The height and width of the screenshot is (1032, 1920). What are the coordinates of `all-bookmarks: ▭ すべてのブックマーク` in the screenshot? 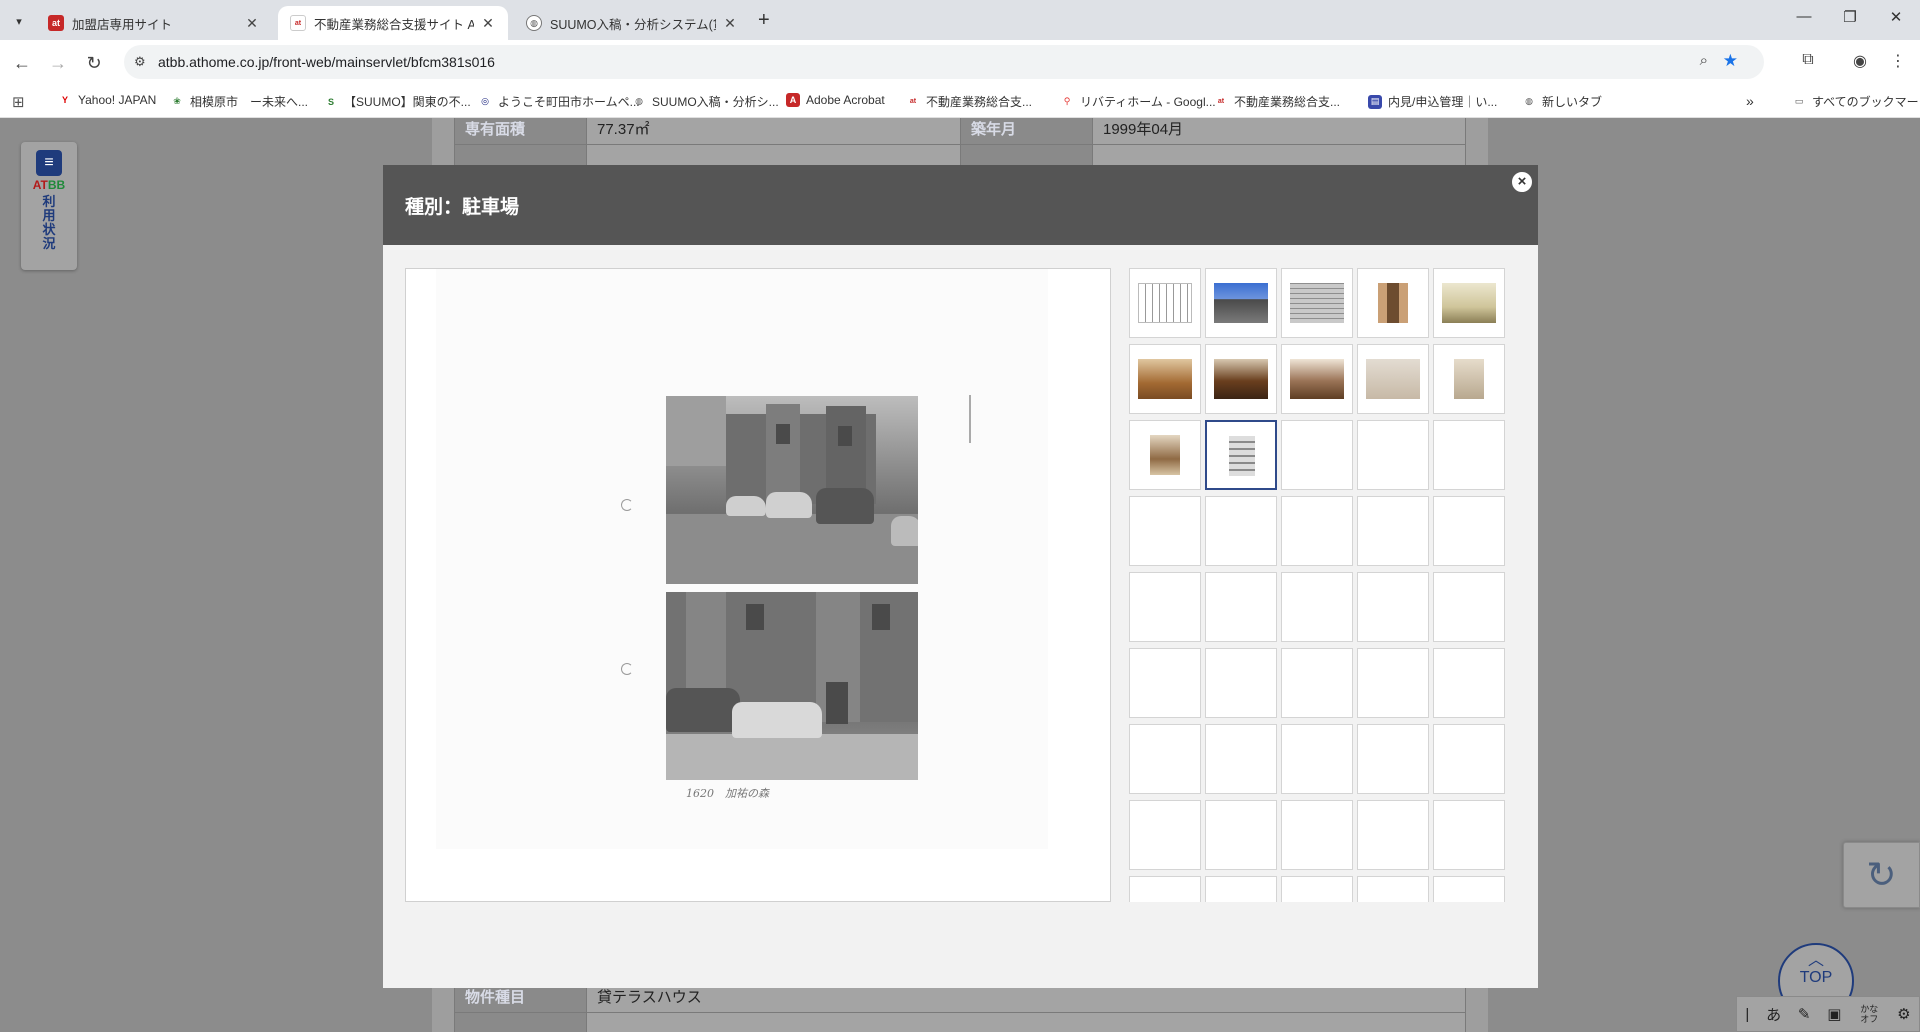 It's located at (1856, 101).